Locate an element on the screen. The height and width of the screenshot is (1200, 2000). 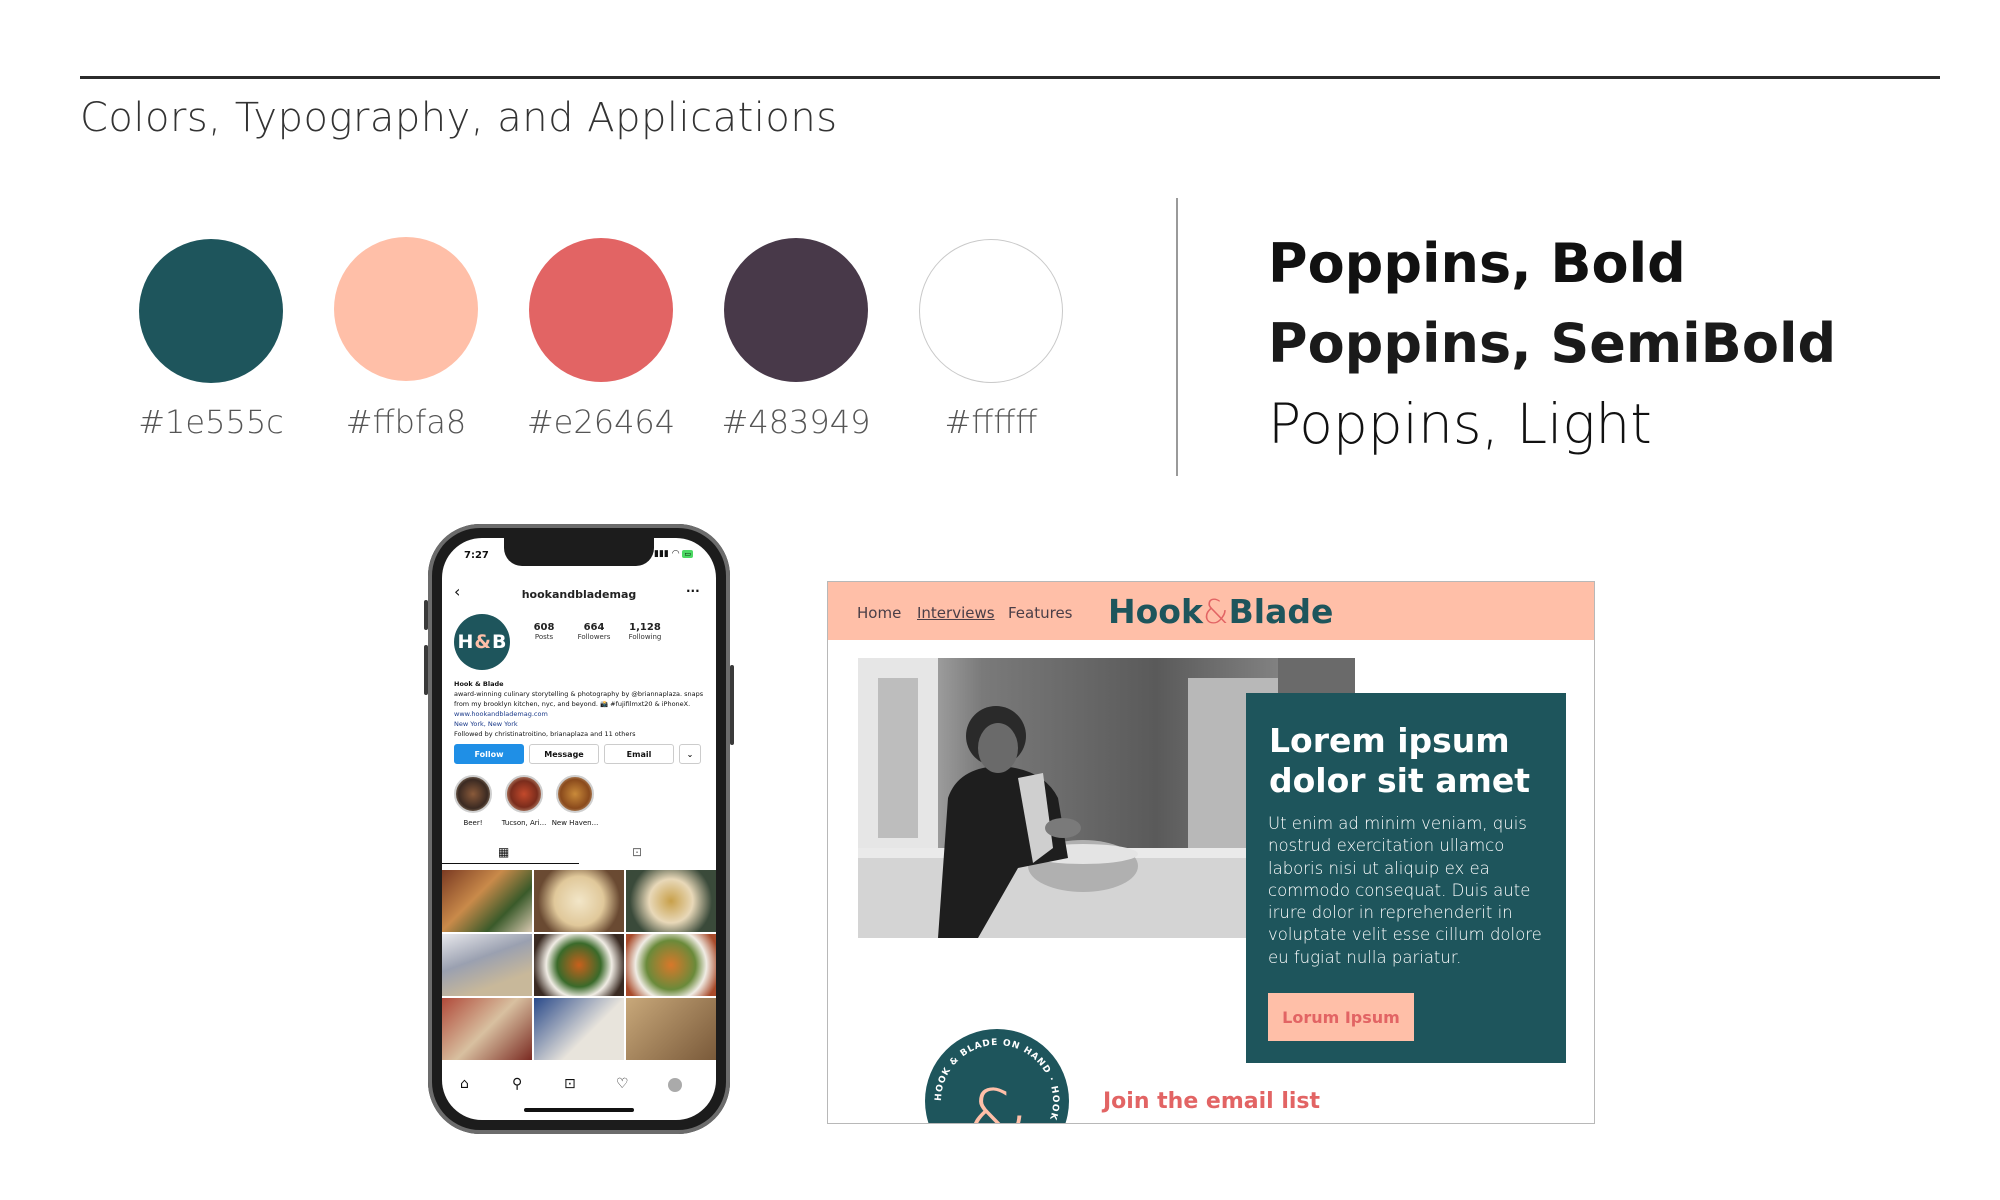
swatch-label-white: #ffffff is located at coordinates (991, 422).